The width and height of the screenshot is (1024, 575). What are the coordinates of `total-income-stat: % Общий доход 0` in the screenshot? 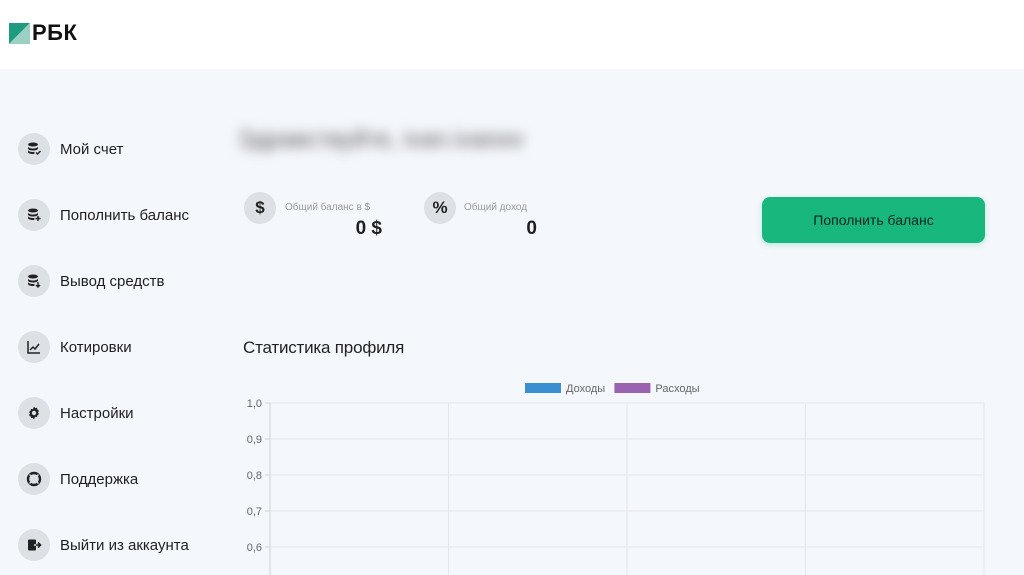 It's located at (482, 220).